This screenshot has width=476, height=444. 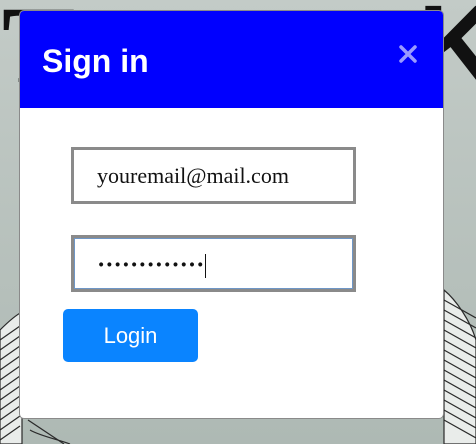 I want to click on email-field: youremail@mail.com, so click(x=213, y=175).